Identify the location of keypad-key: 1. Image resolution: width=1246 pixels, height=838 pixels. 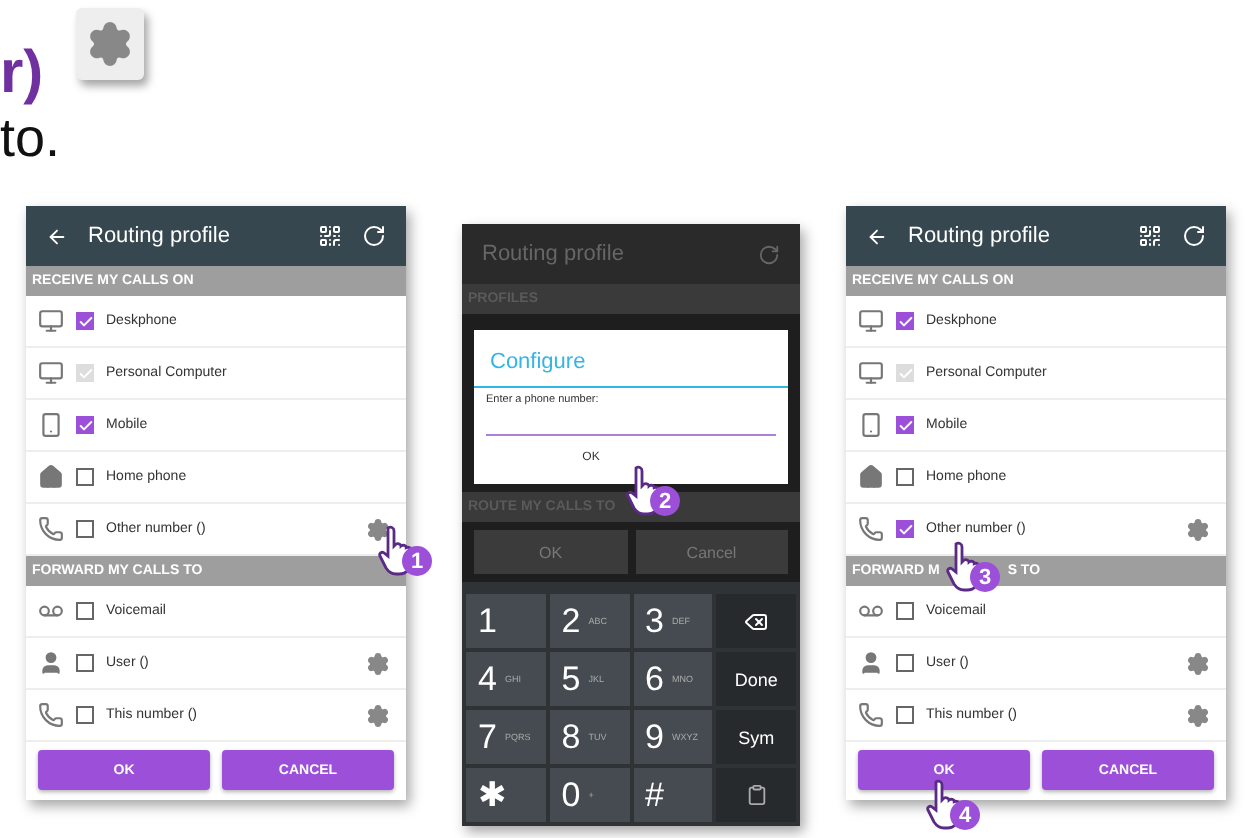
(506, 621).